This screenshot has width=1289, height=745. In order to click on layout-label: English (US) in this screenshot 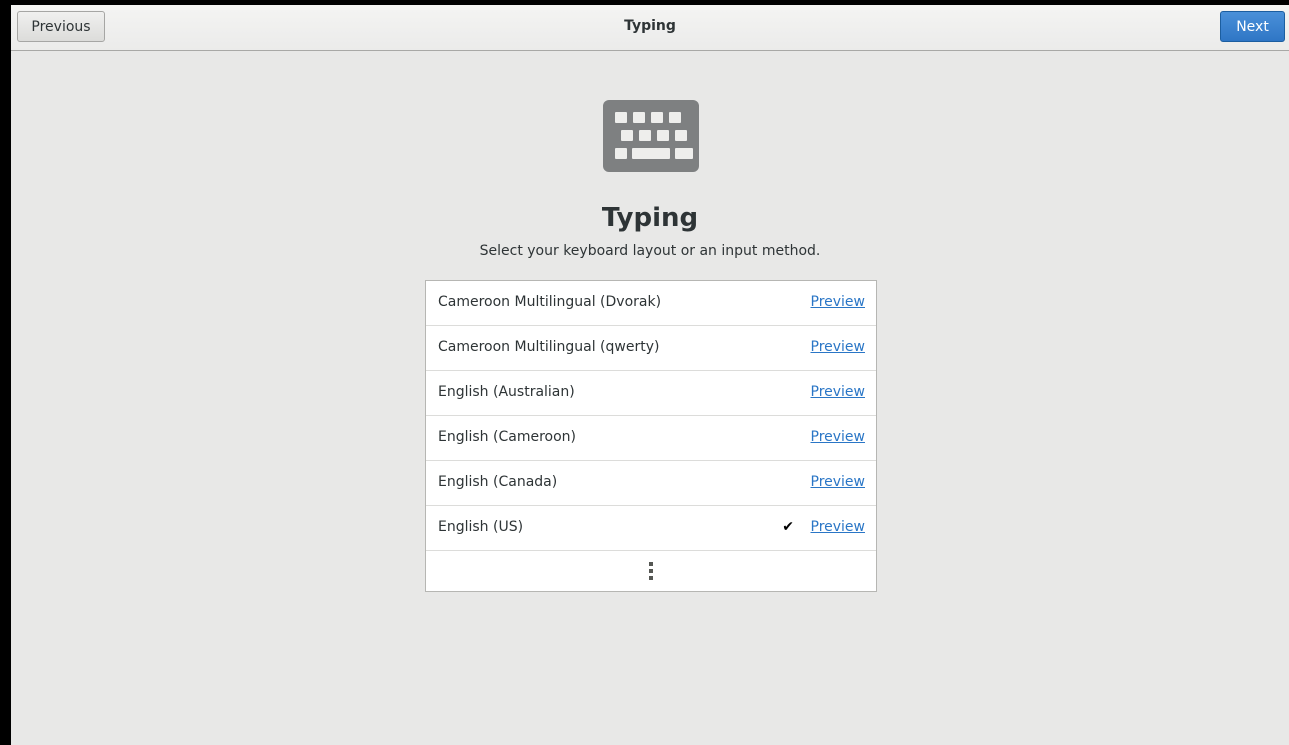, I will do `click(481, 527)`.